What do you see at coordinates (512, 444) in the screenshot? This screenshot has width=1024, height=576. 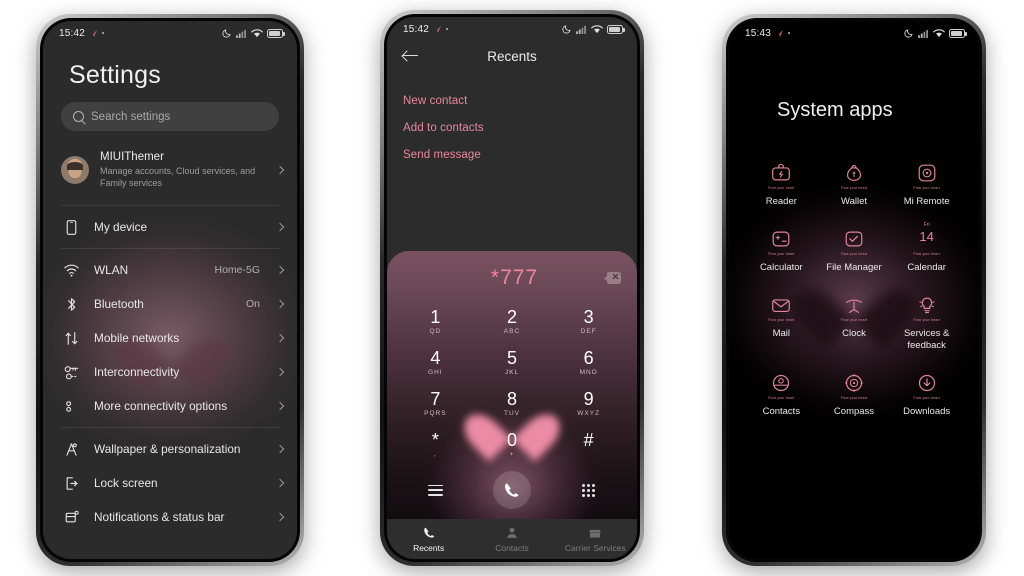 I see `dialpad-key-0: 0 +` at bounding box center [512, 444].